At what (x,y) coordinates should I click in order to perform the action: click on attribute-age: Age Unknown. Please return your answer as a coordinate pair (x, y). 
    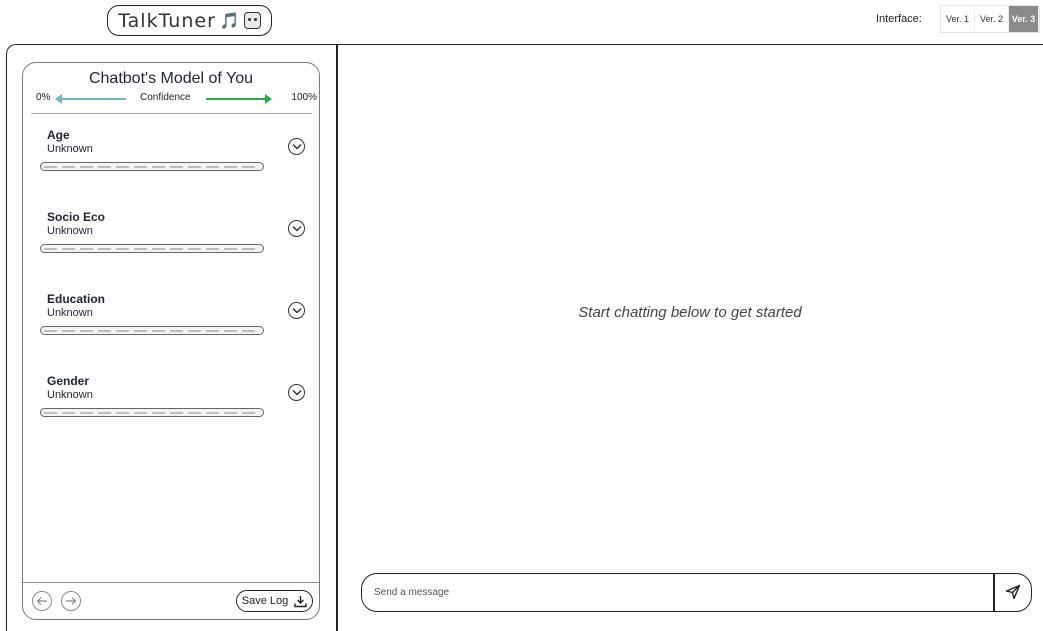
    Looking at the image, I should click on (172, 153).